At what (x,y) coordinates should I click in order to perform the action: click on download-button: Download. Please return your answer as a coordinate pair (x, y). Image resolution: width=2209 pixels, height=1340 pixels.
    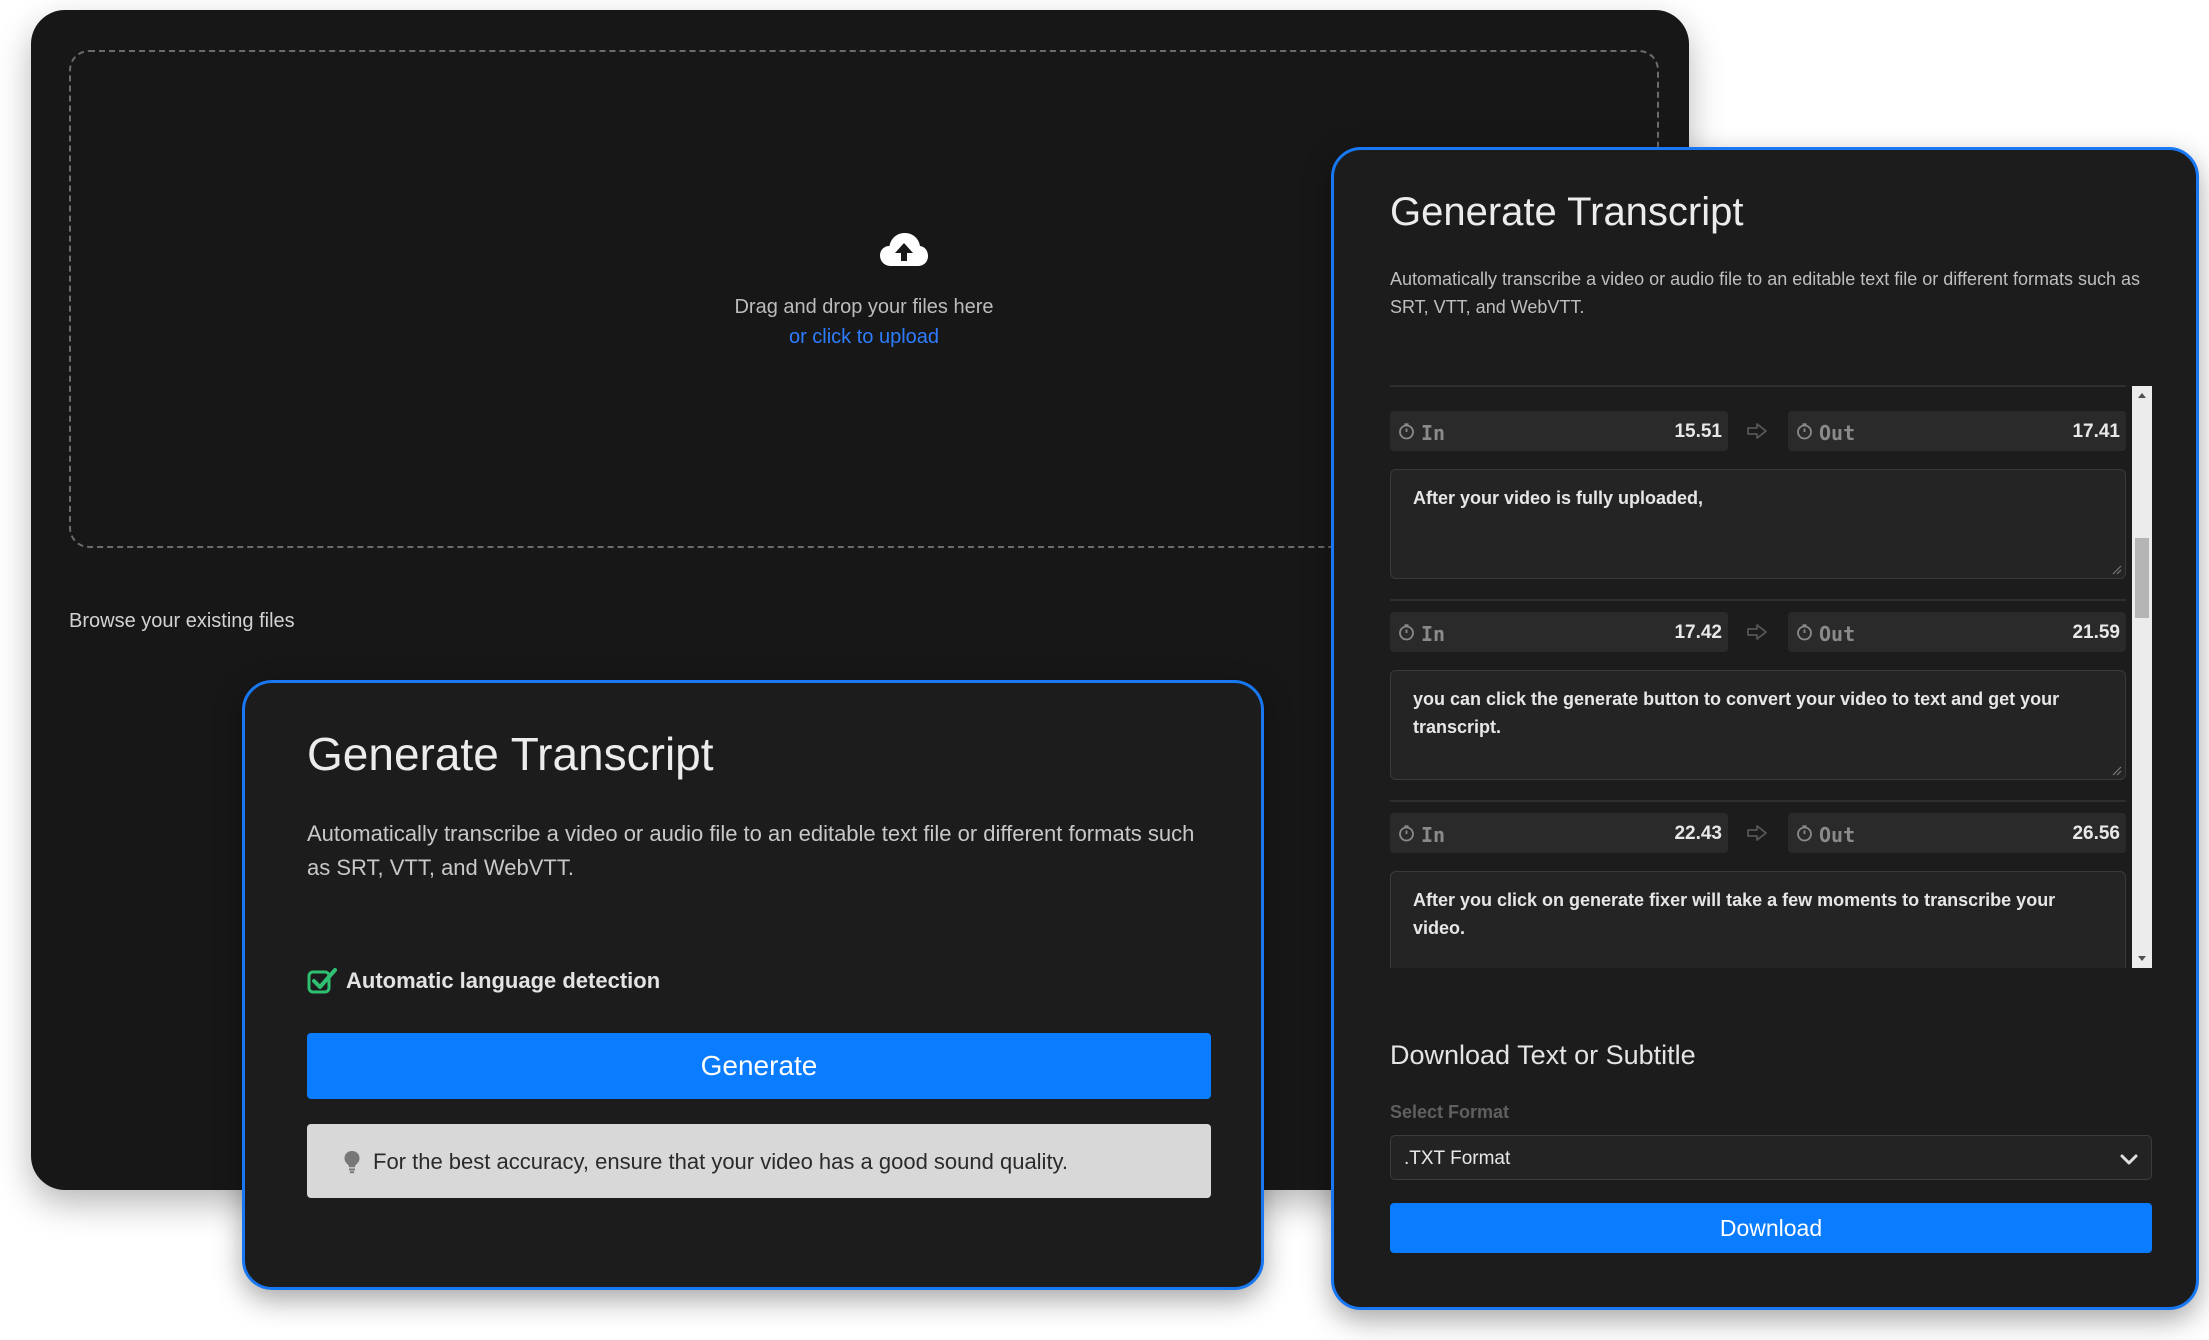
    Looking at the image, I should click on (1771, 1228).